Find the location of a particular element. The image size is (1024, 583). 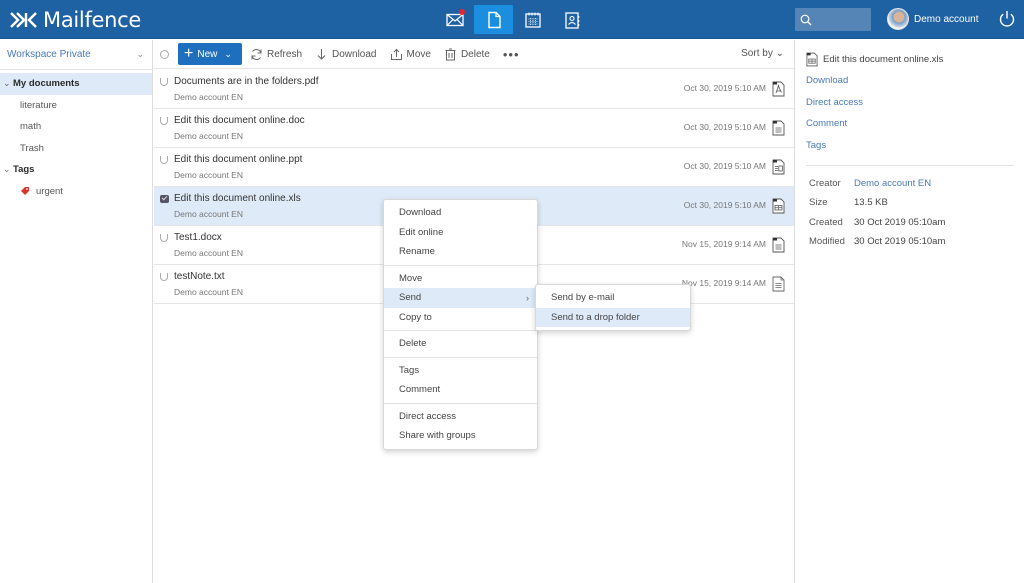

details-title: Edit this document online.xls is located at coordinates (915, 59).